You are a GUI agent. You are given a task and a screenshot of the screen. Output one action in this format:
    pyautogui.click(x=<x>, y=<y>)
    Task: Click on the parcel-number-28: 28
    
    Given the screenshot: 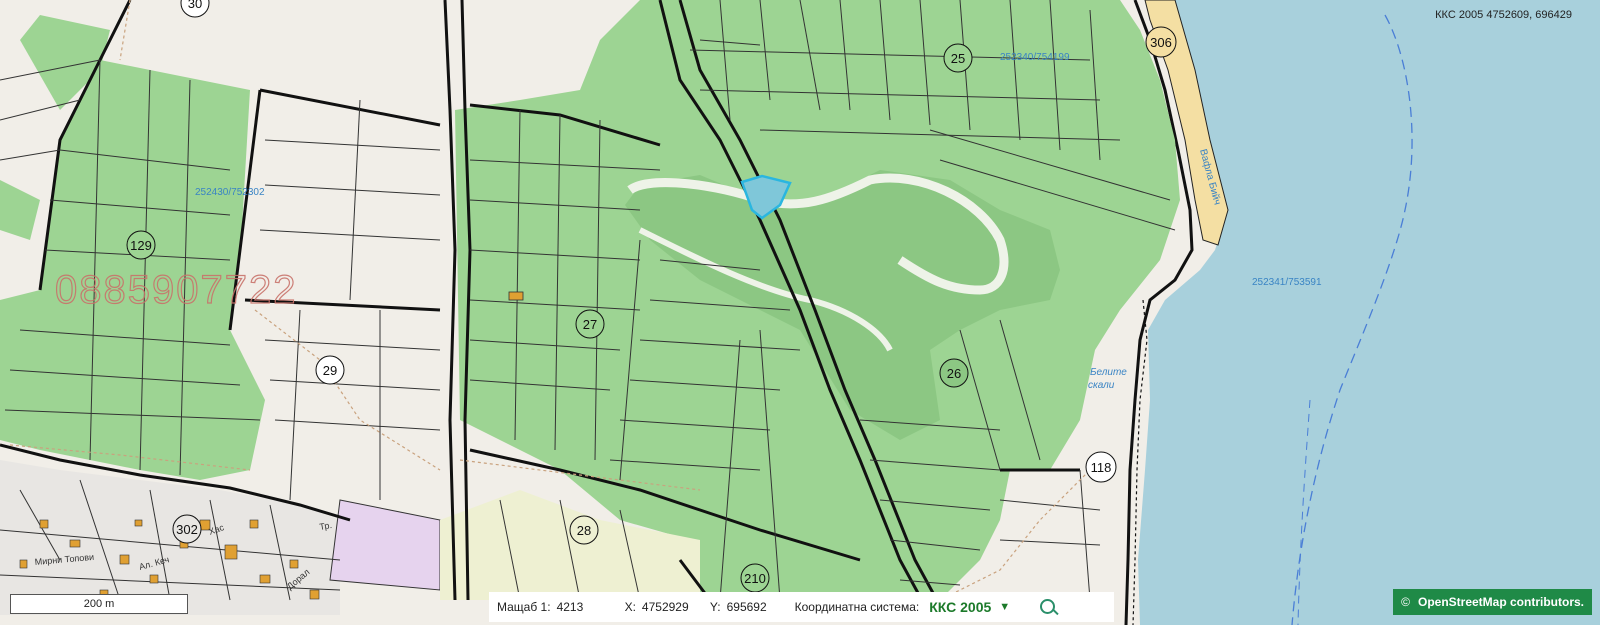 What is the action you would take?
    pyautogui.click(x=584, y=530)
    